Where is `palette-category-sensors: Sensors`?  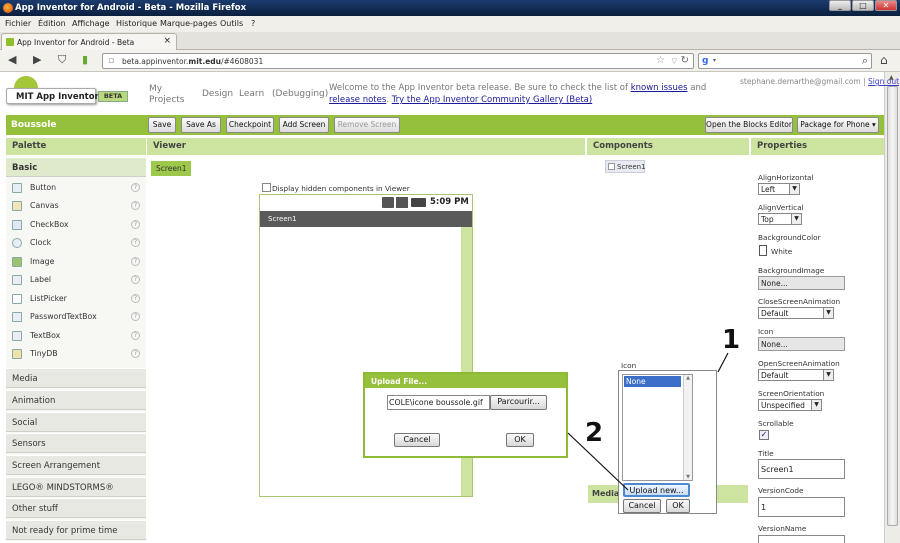 palette-category-sensors: Sensors is located at coordinates (76, 443).